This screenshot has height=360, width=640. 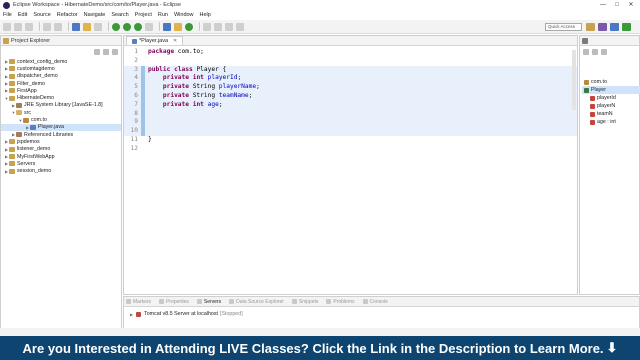 What do you see at coordinates (350, 79) in the screenshot?
I see `code-line: 4 private int playerId;` at bounding box center [350, 79].